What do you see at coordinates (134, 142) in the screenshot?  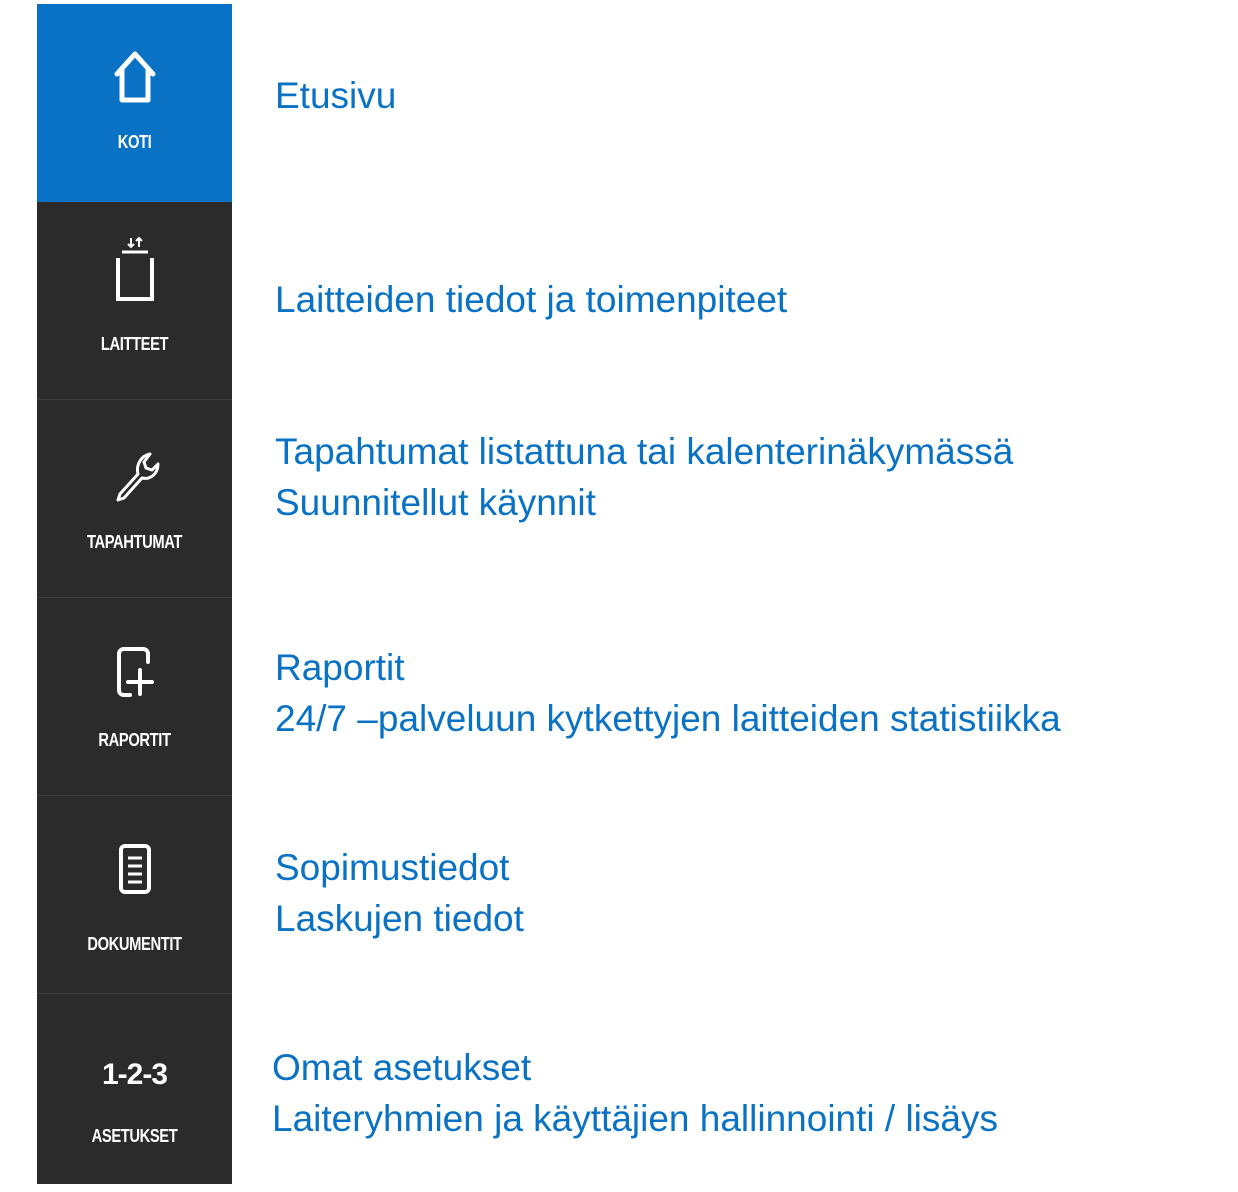 I see `nav-label-koti: KOTI` at bounding box center [134, 142].